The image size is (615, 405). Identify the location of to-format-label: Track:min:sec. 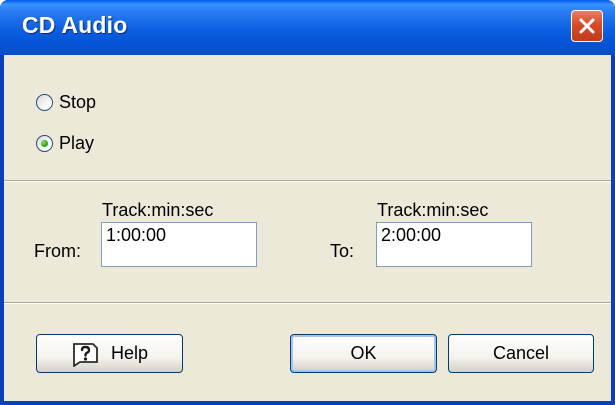
(433, 210).